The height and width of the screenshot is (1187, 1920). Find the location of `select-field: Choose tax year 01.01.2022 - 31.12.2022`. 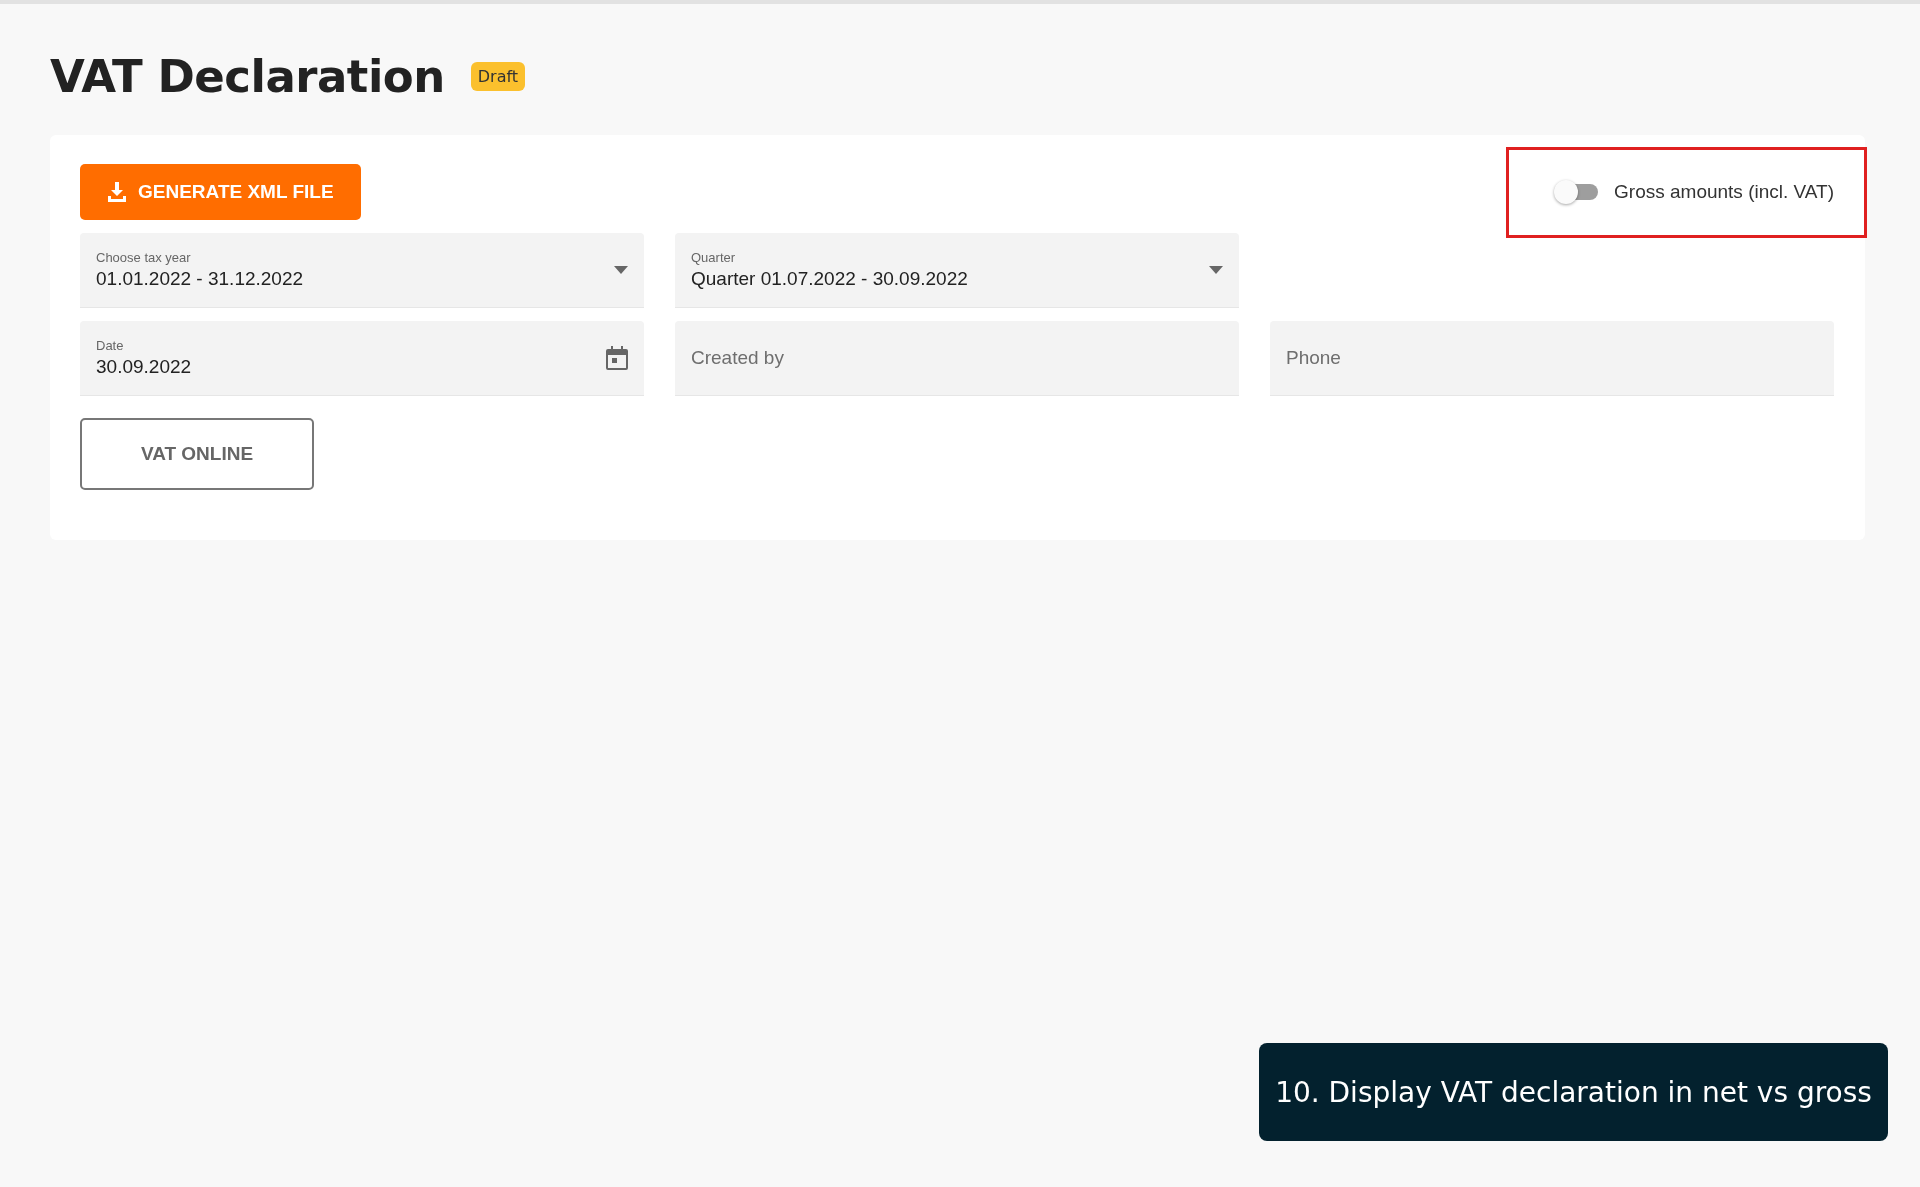

select-field: Choose tax year 01.01.2022 - 31.12.2022 is located at coordinates (362, 270).